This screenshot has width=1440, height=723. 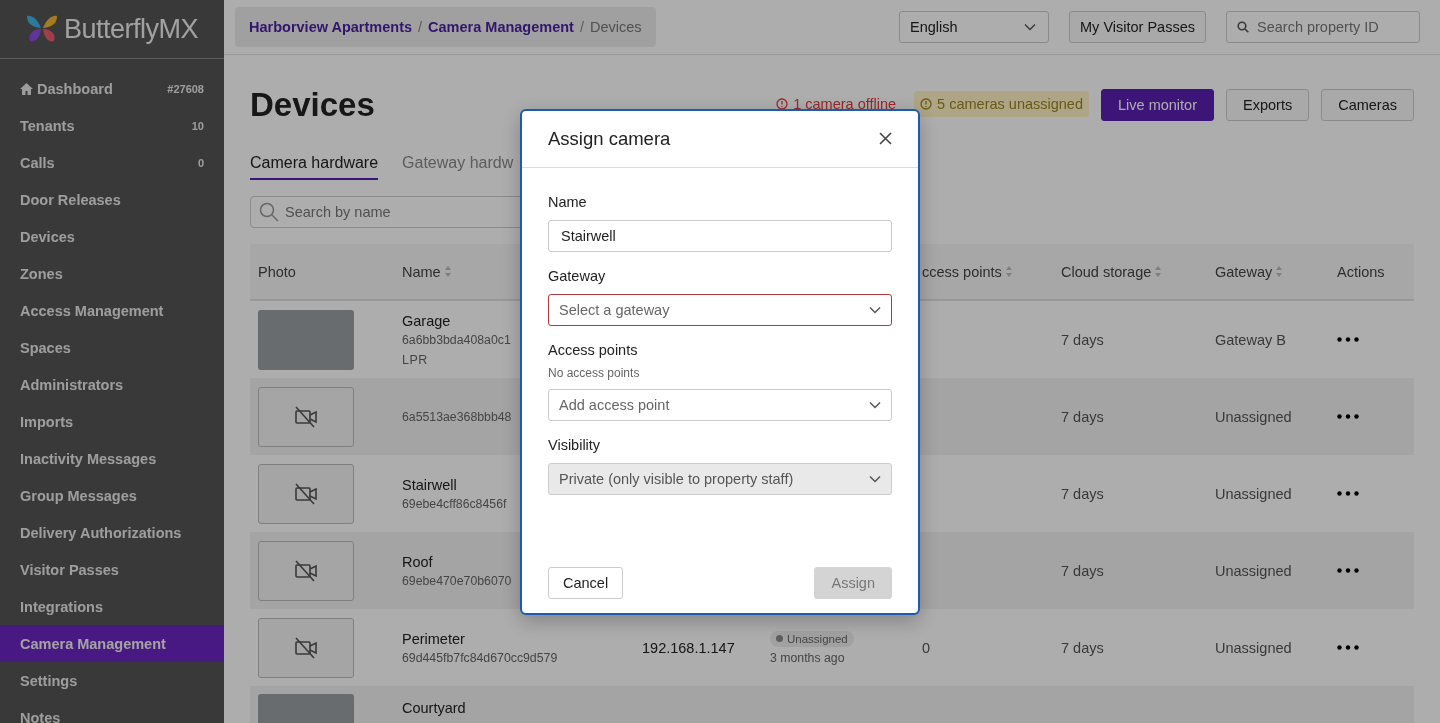 What do you see at coordinates (568, 201) in the screenshot?
I see `field-label: Name` at bounding box center [568, 201].